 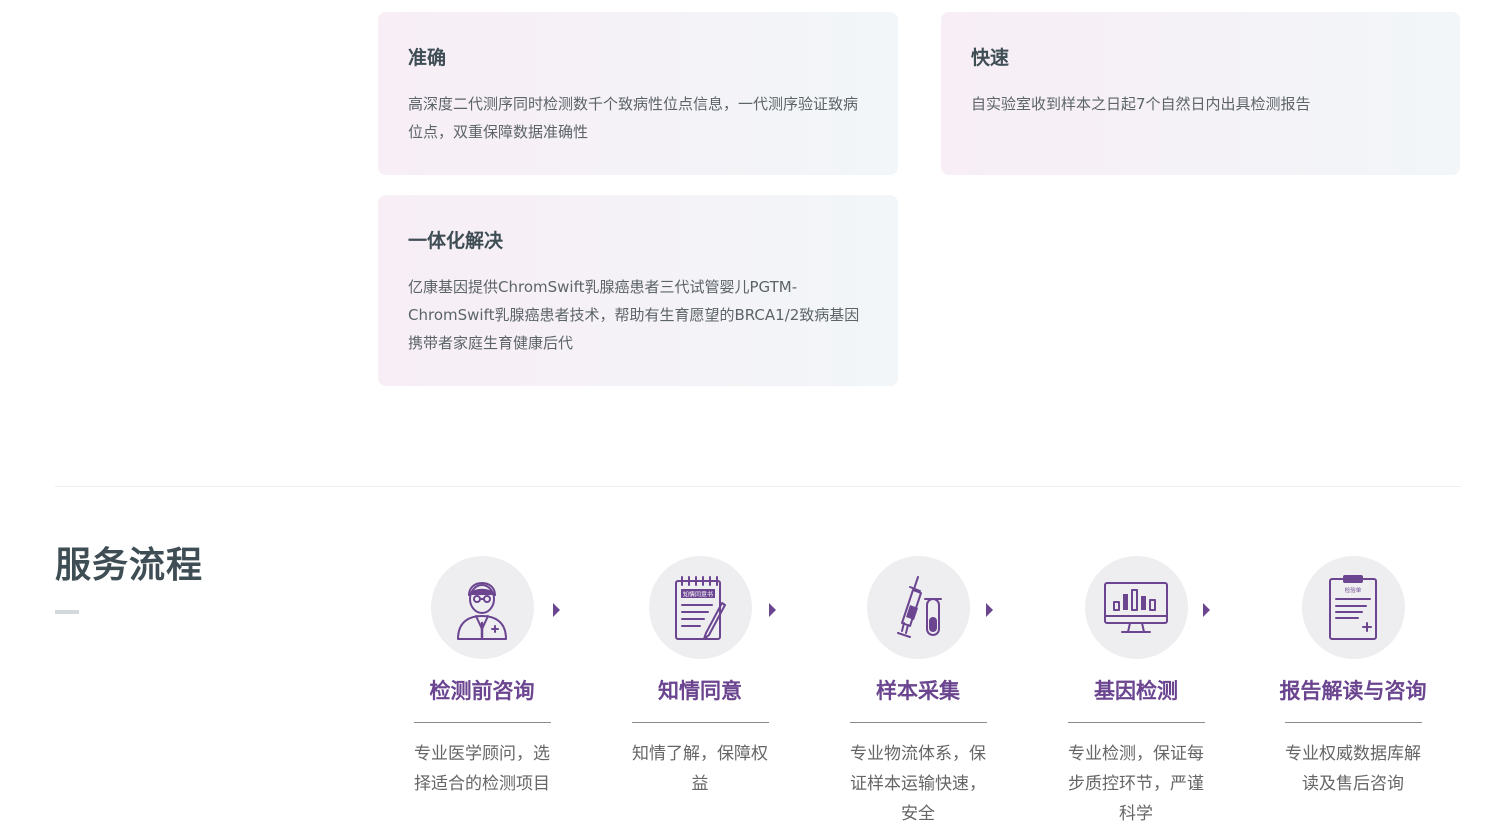 I want to click on process-step-sampling: 样本采集 专业物流体系，保证样本运输快速，安全, so click(x=918, y=692).